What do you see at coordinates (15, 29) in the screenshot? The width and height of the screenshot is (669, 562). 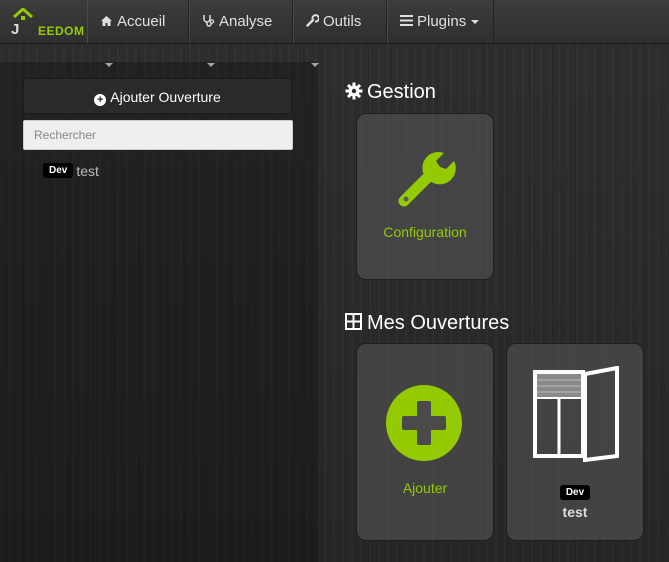 I see `logo-letter: J` at bounding box center [15, 29].